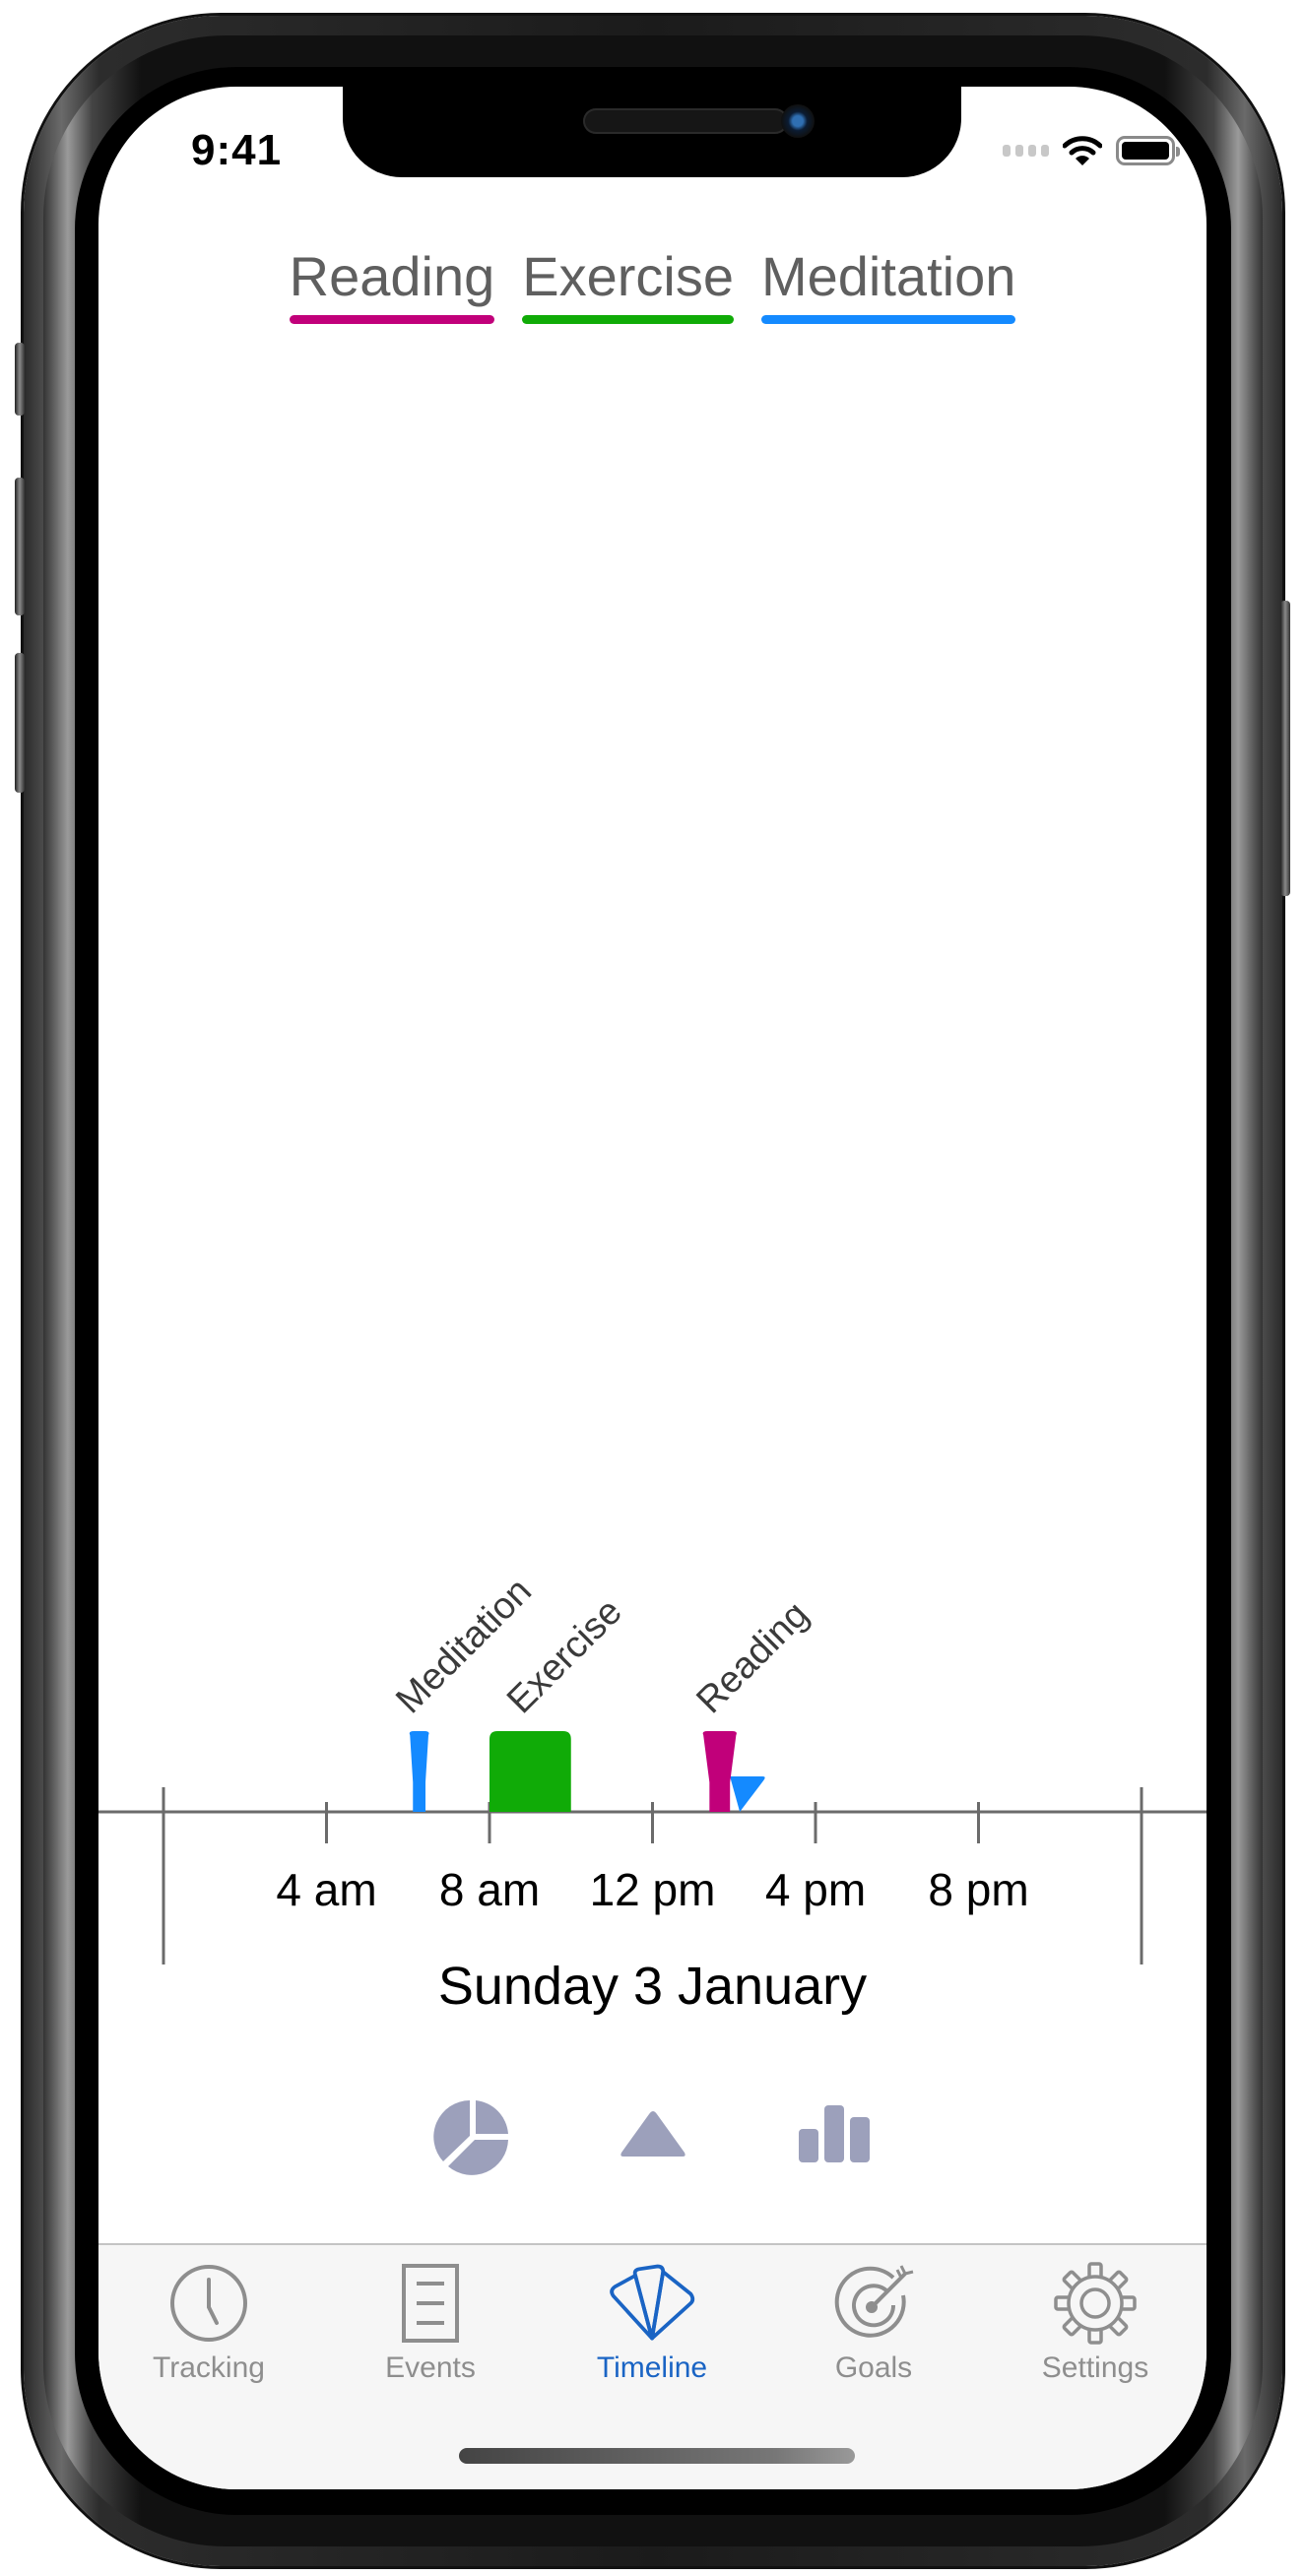 This screenshot has width=1305, height=2576. I want to click on event-label: Meditation, so click(464, 1646).